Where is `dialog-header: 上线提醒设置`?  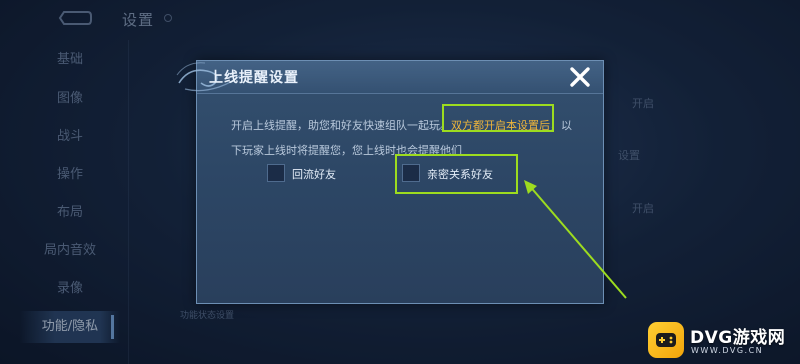 dialog-header: 上线提醒设置 is located at coordinates (389, 77).